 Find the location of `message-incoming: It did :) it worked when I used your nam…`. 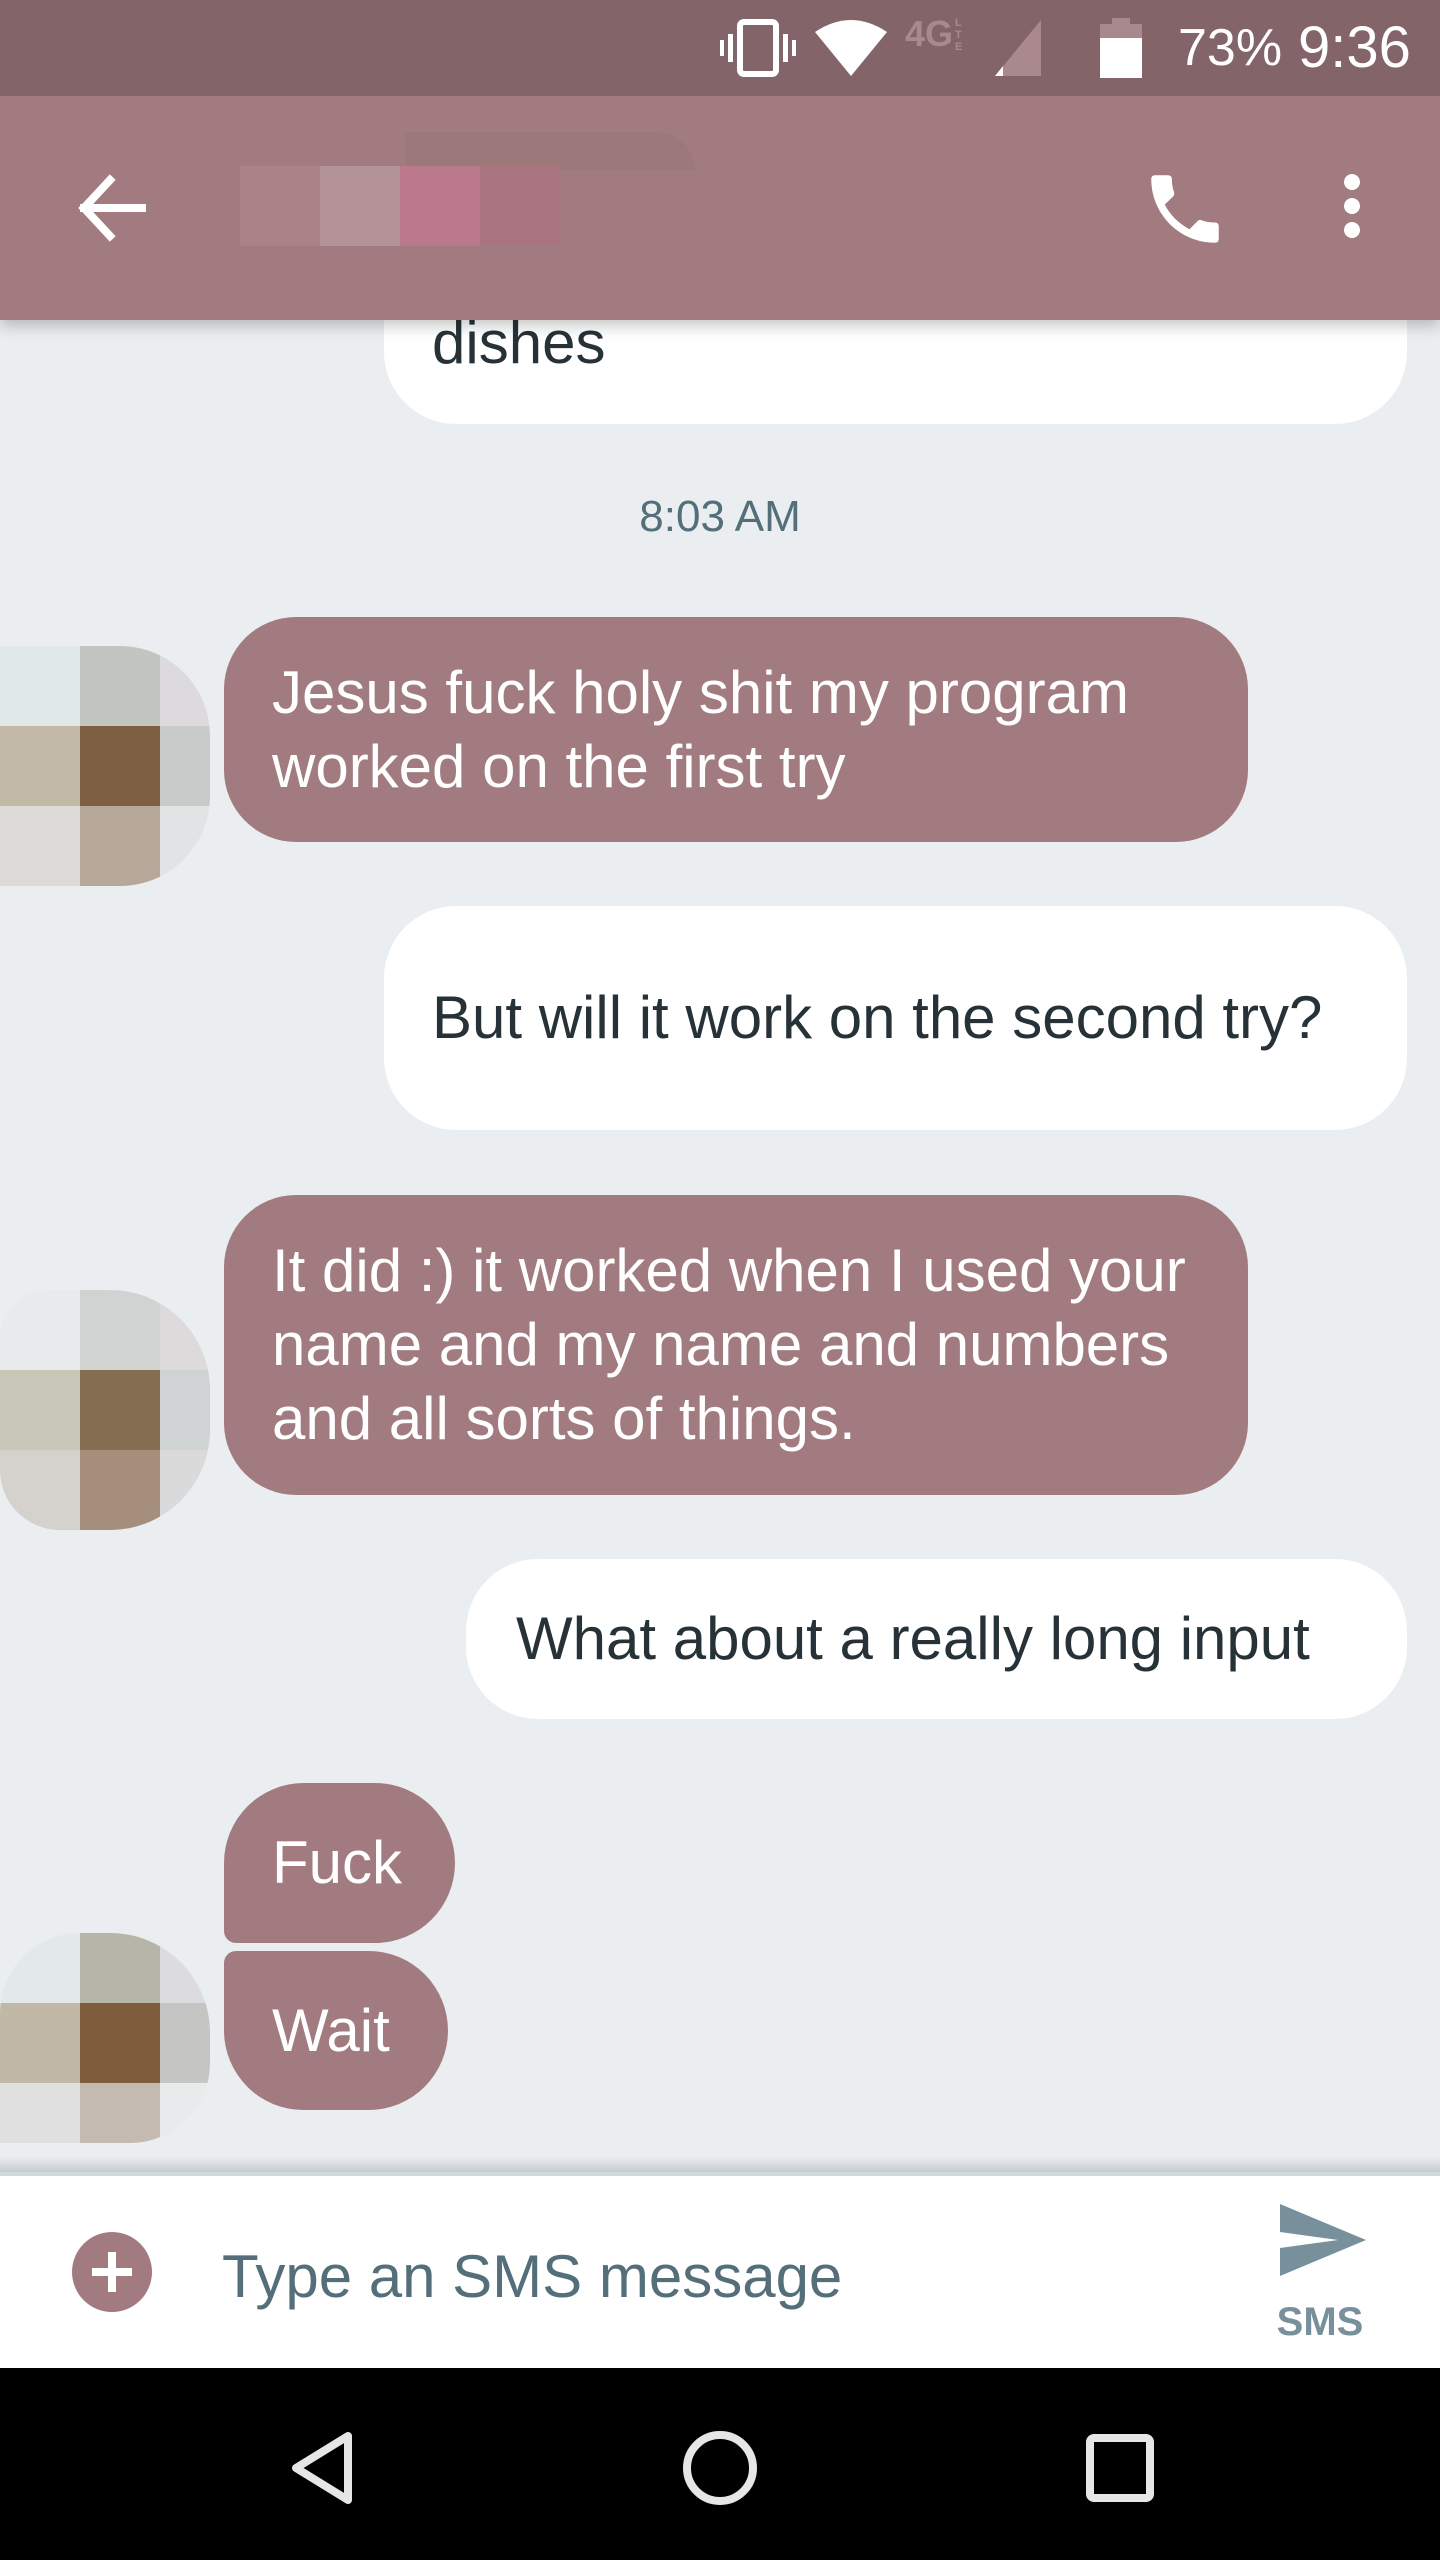

message-incoming: It did :) it worked when I used your nam… is located at coordinates (736, 1345).